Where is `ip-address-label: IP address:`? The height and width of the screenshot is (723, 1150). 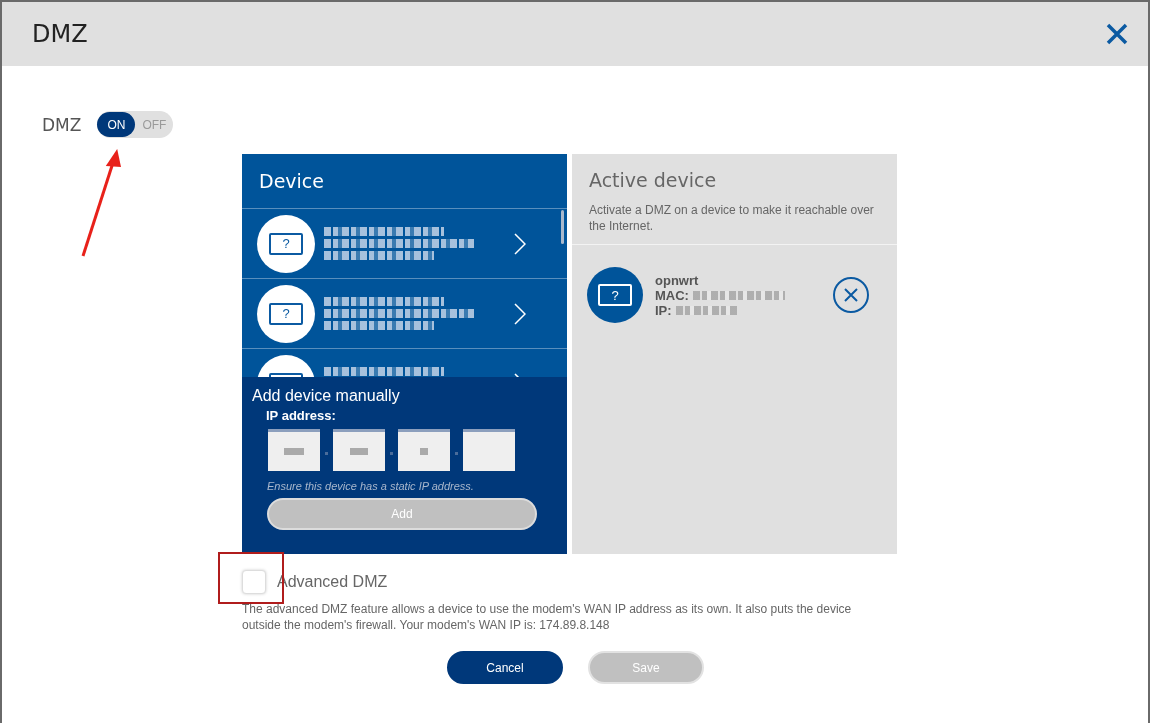
ip-address-label: IP address: is located at coordinates (301, 415).